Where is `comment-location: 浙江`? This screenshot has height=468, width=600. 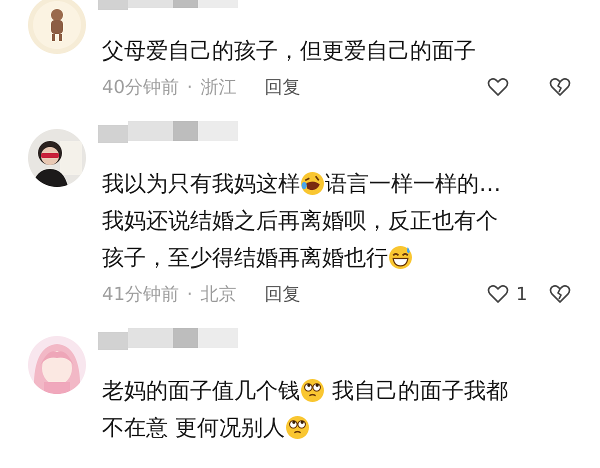
comment-location: 浙江 is located at coordinates (218, 87).